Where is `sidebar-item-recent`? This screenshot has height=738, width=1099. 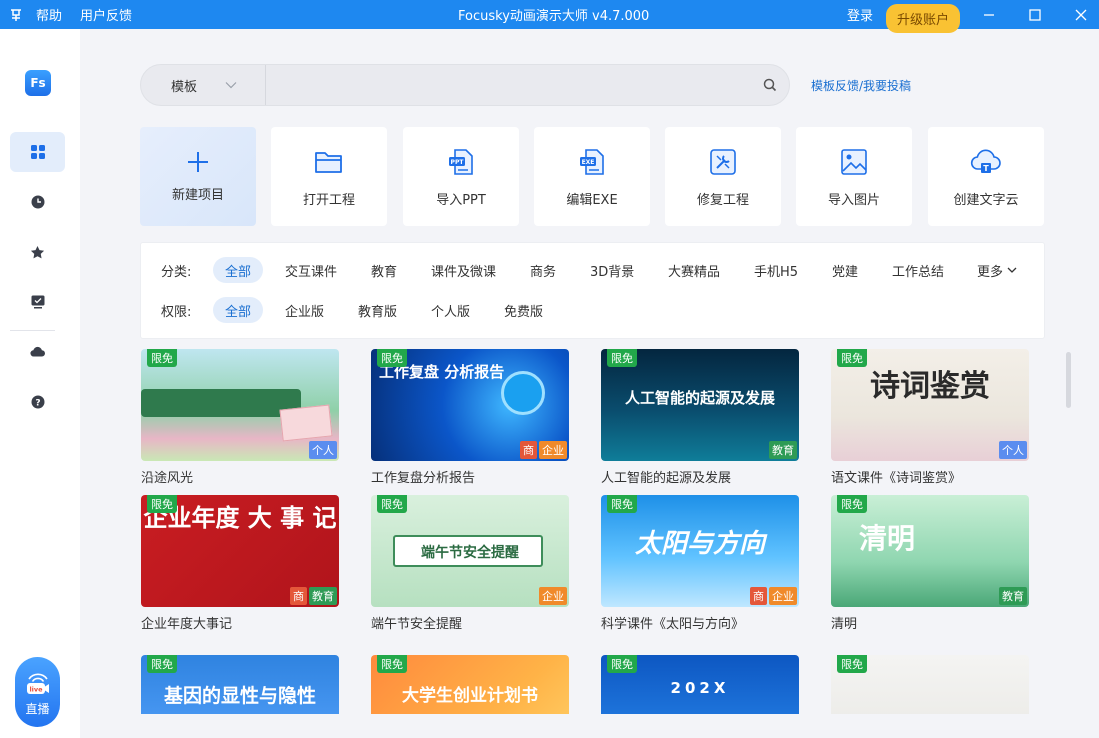 sidebar-item-recent is located at coordinates (37, 202).